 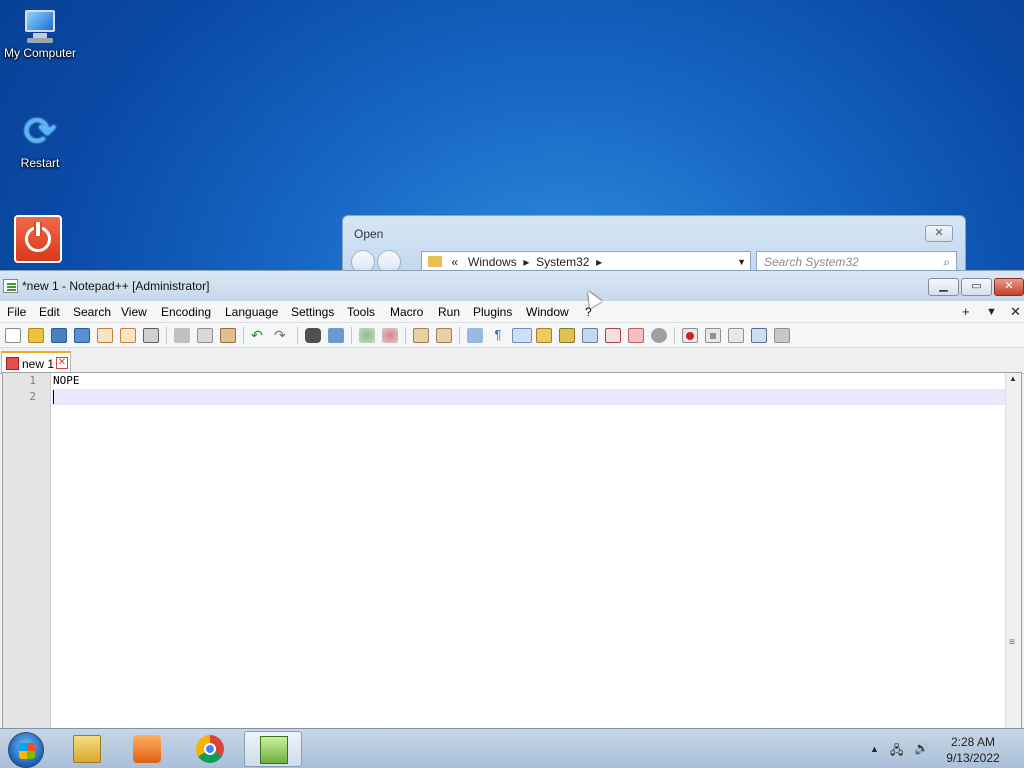 What do you see at coordinates (946, 262) in the screenshot?
I see `search-icon: ⌕` at bounding box center [946, 262].